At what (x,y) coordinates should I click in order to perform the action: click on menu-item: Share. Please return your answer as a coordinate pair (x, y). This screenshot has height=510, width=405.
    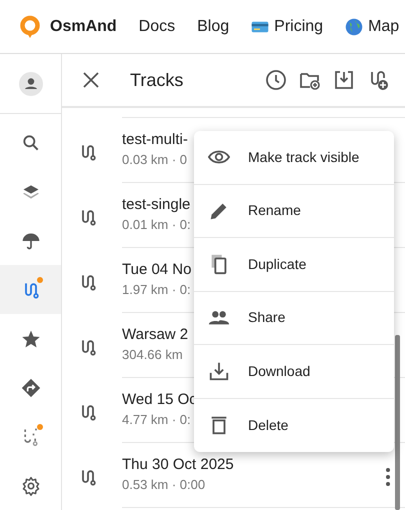
    Looking at the image, I should click on (267, 317).